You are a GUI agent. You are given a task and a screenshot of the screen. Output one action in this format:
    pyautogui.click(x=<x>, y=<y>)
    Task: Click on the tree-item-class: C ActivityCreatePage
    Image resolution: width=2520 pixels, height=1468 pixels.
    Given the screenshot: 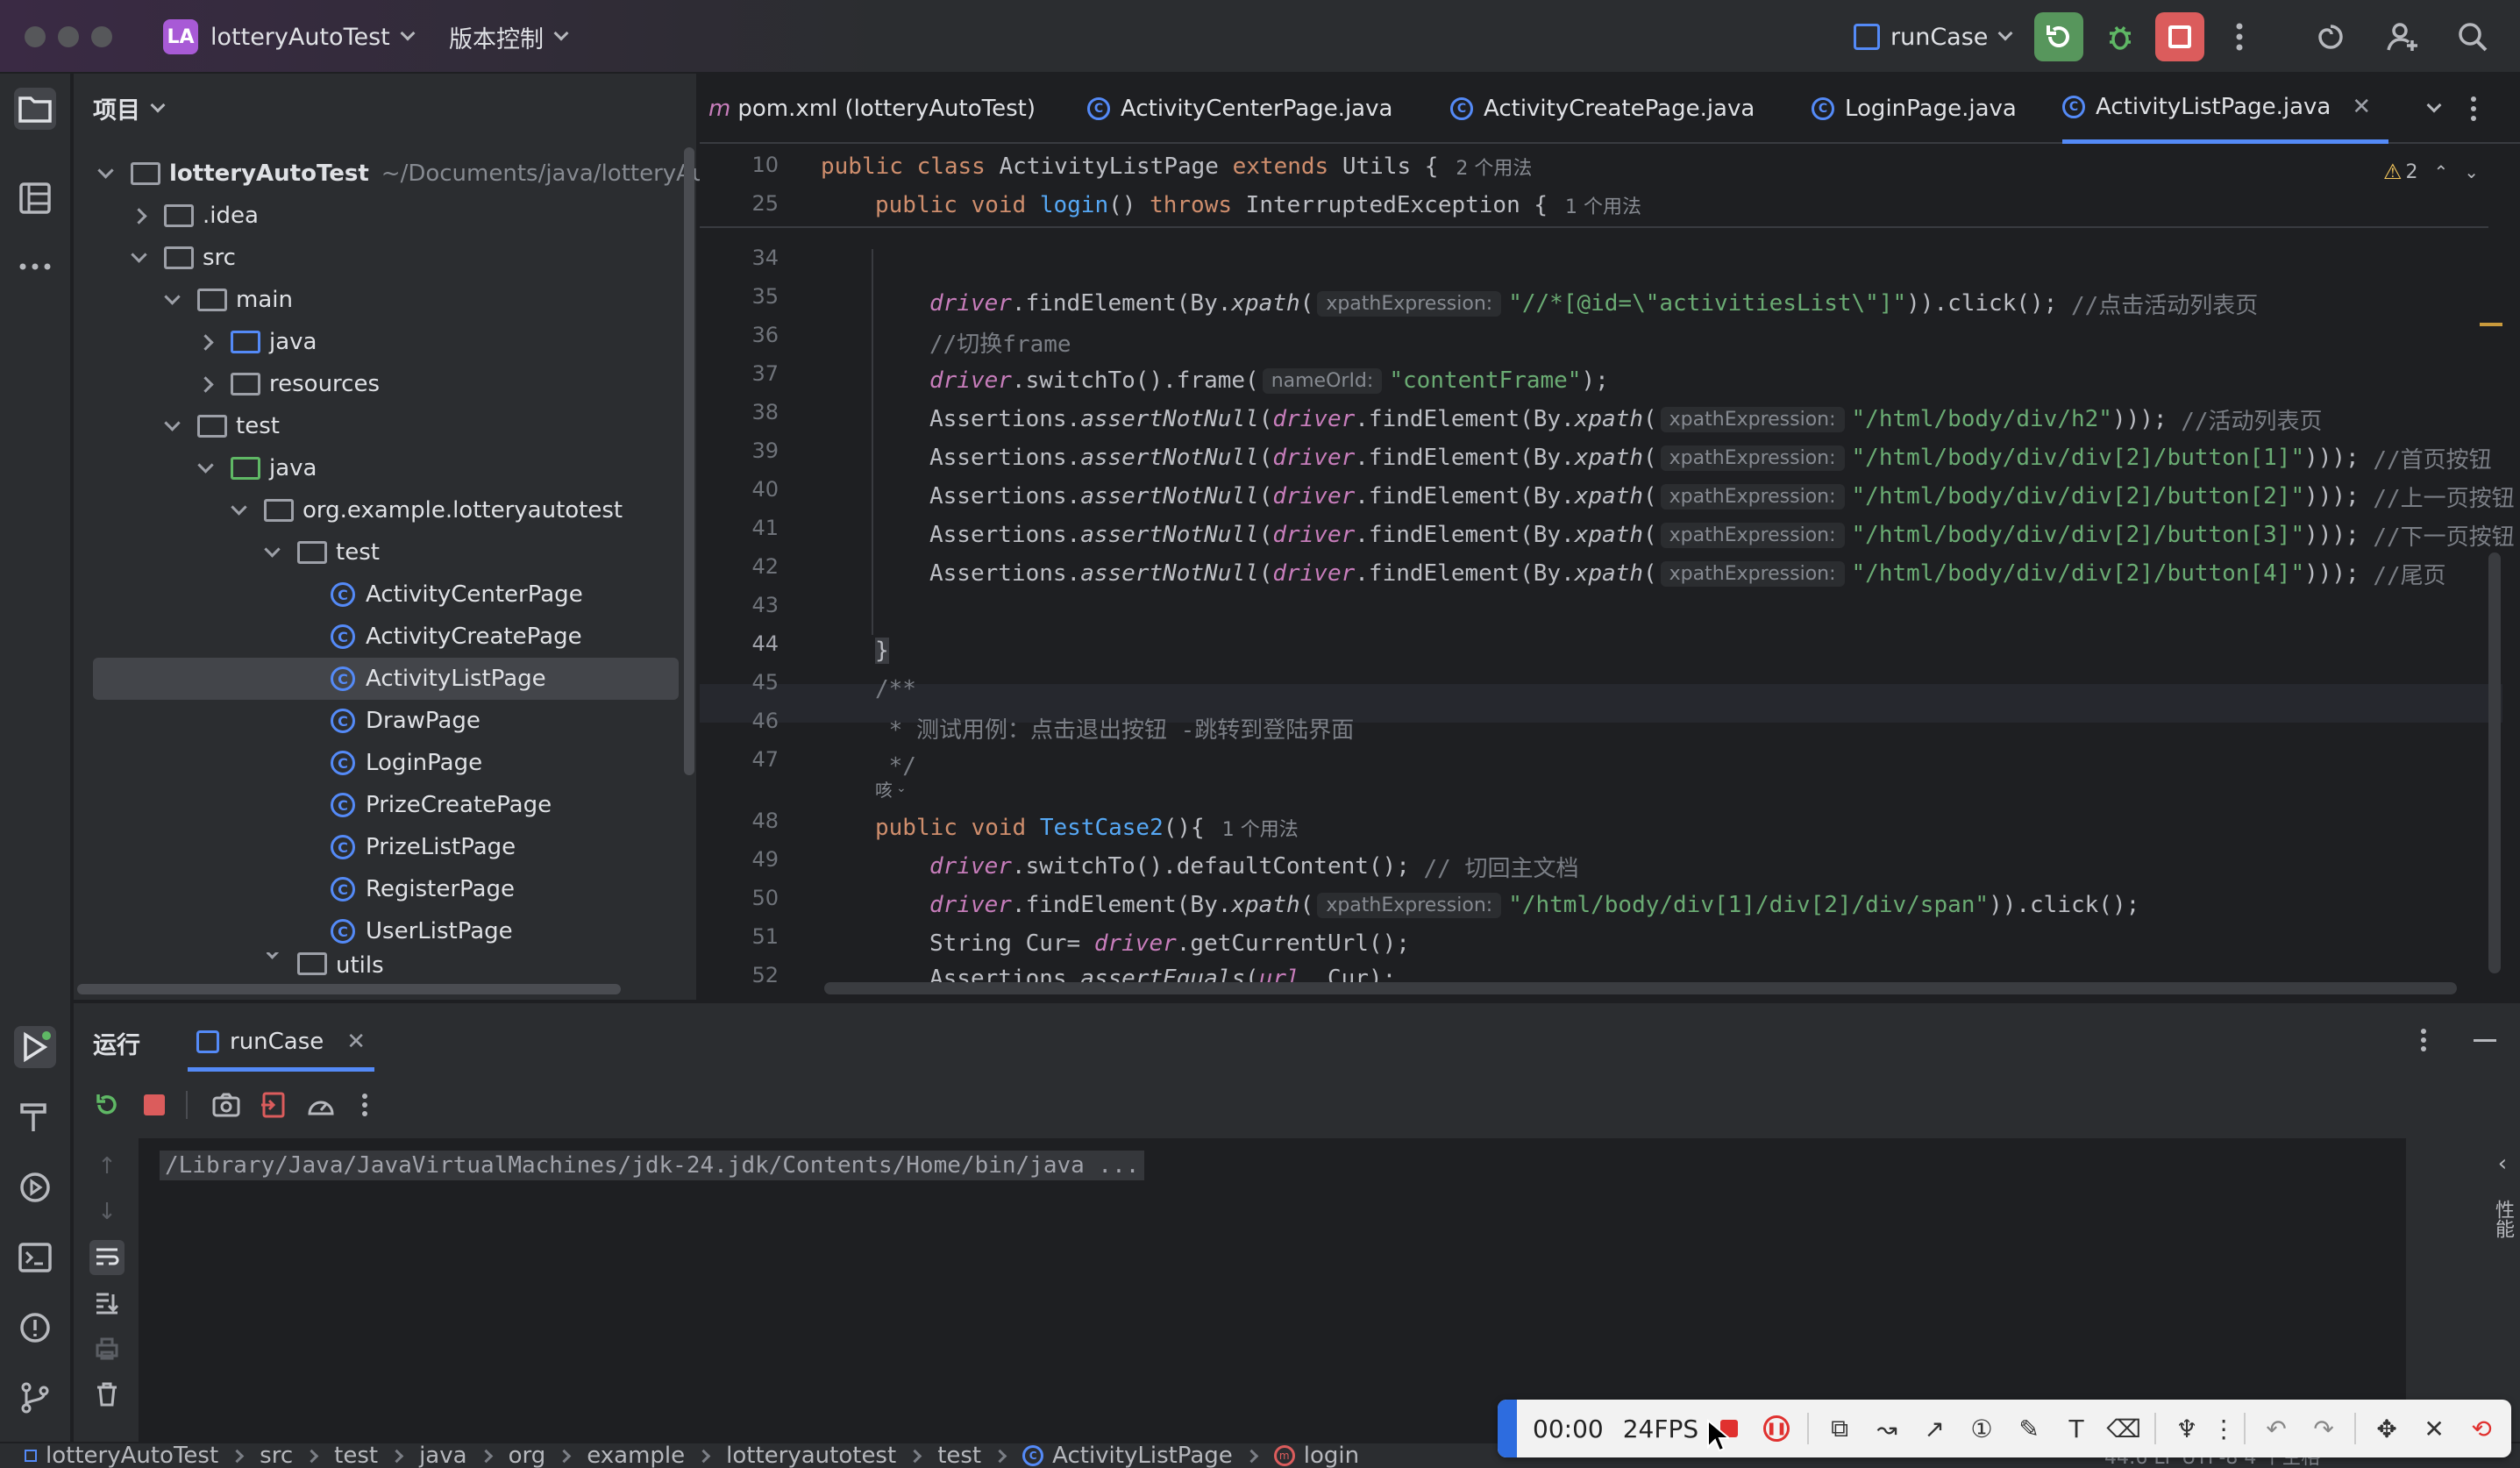 What is the action you would take?
    pyautogui.click(x=441, y=637)
    